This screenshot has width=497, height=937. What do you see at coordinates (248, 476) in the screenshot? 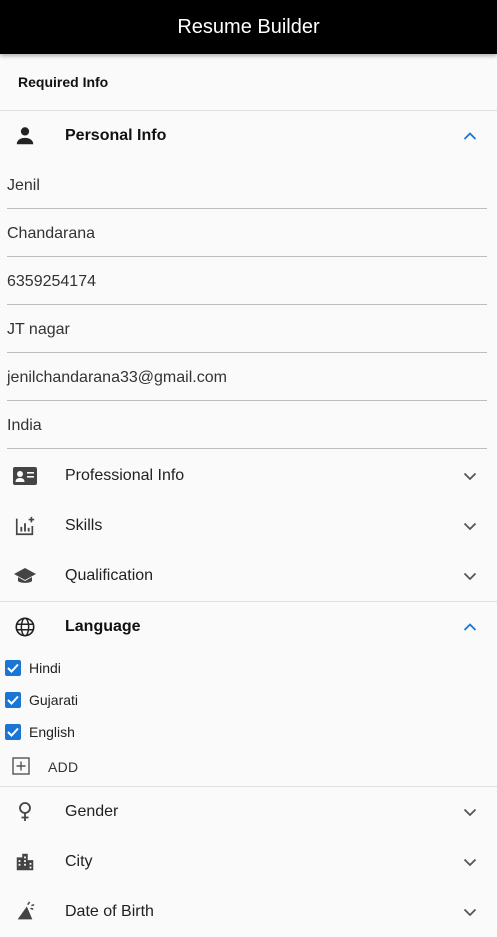
I see `professional-info-header: Professional Info` at bounding box center [248, 476].